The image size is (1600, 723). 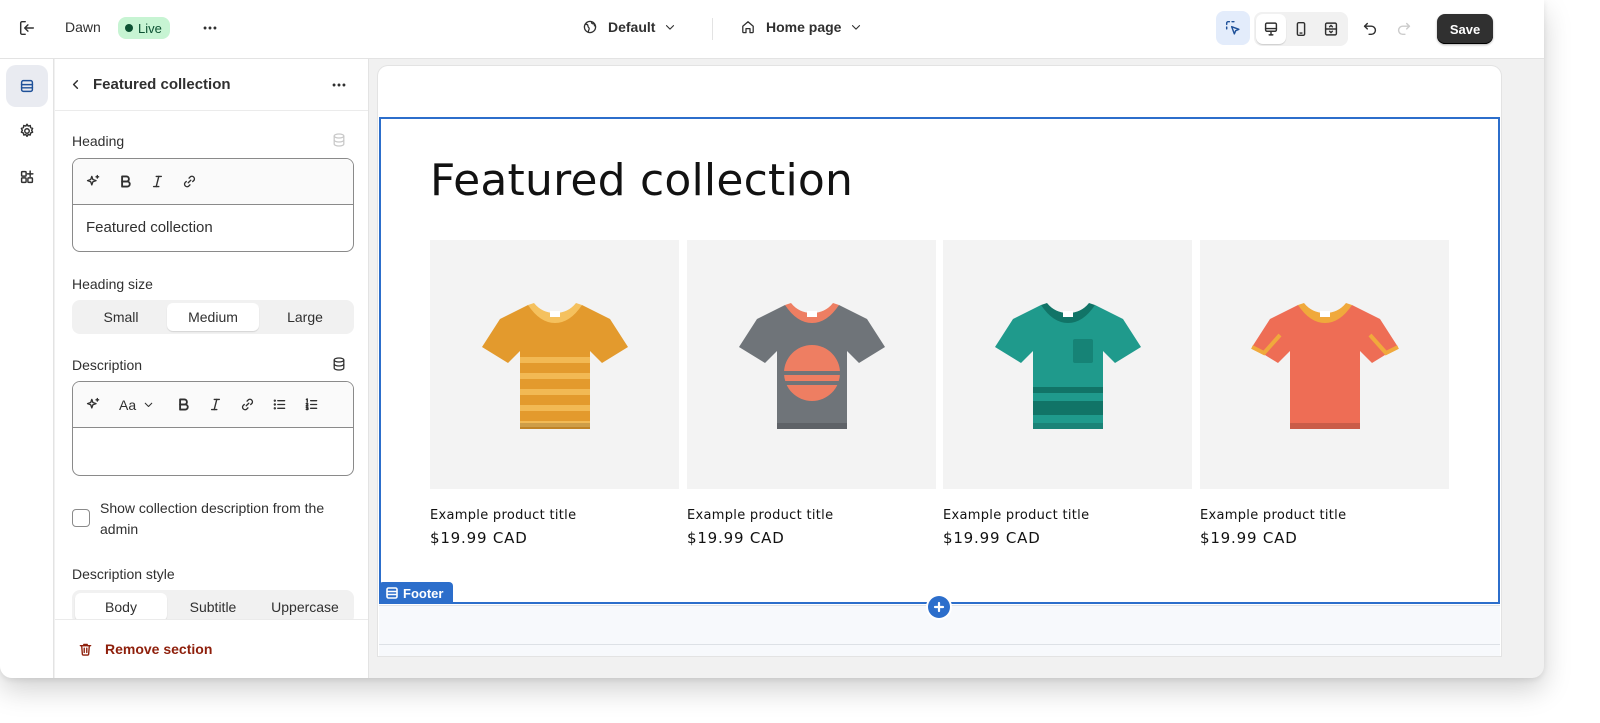 I want to click on heading-size-medium: Medium, so click(x=213, y=317).